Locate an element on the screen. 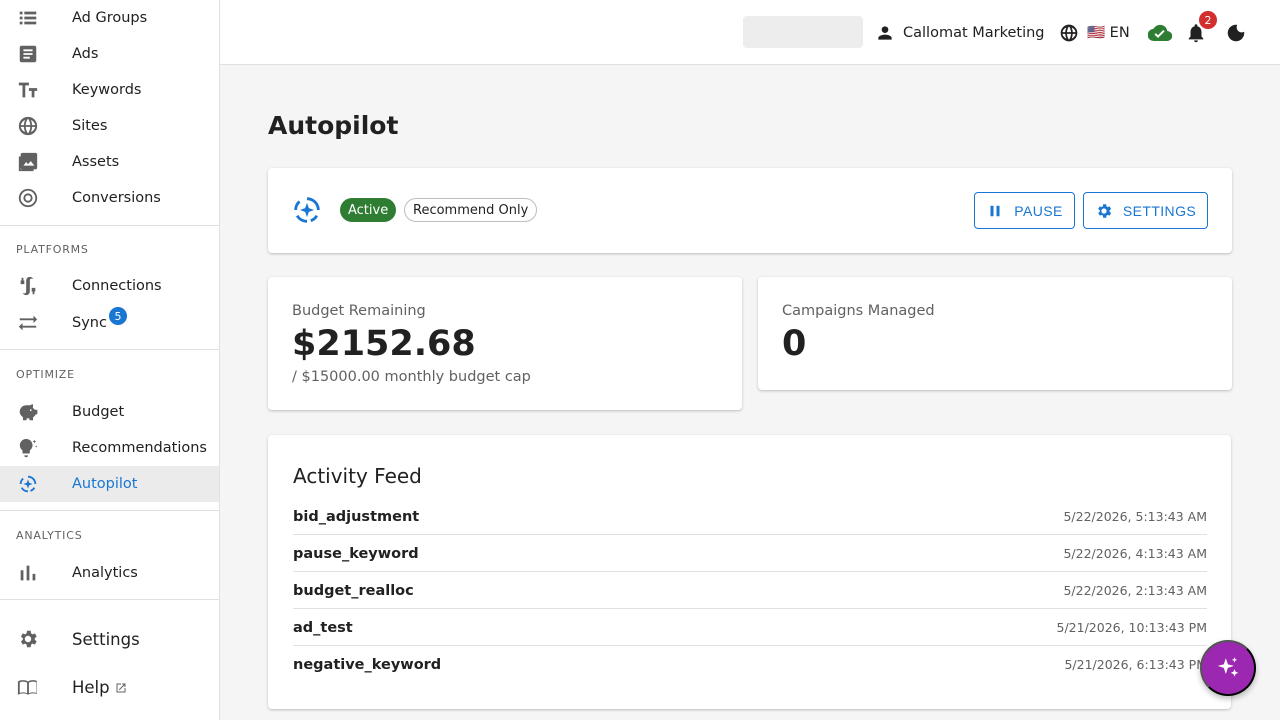 This screenshot has width=1280, height=720. sidebar-item-keywords: Keywords is located at coordinates (109, 90).